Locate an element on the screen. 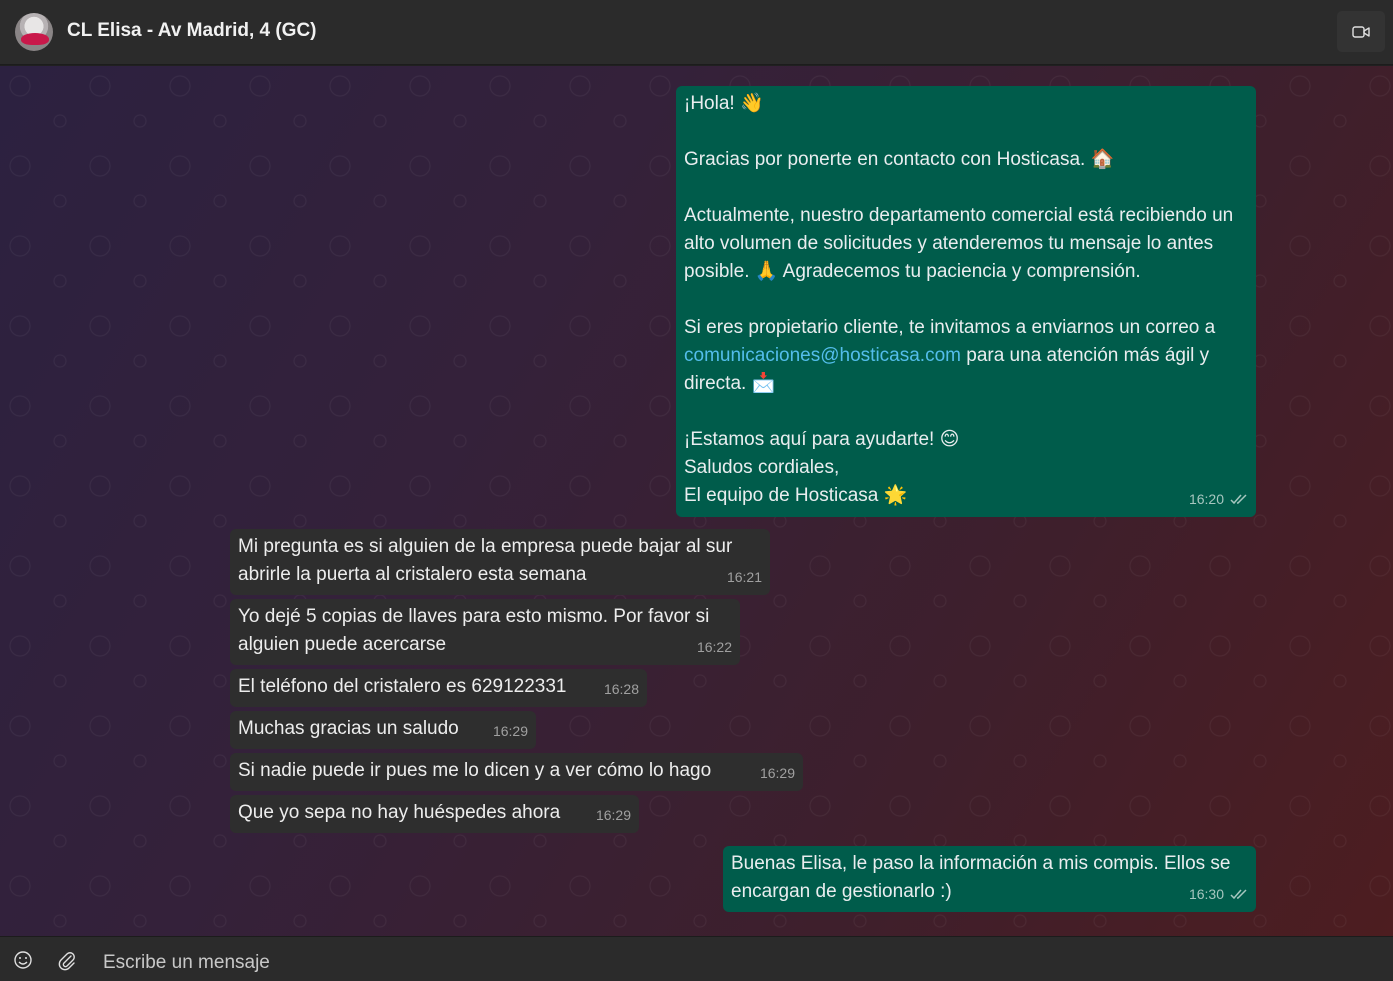 The image size is (1393, 981). chat-header: CL Elisa - Av Madrid, 4 (GC) is located at coordinates (696, 32).